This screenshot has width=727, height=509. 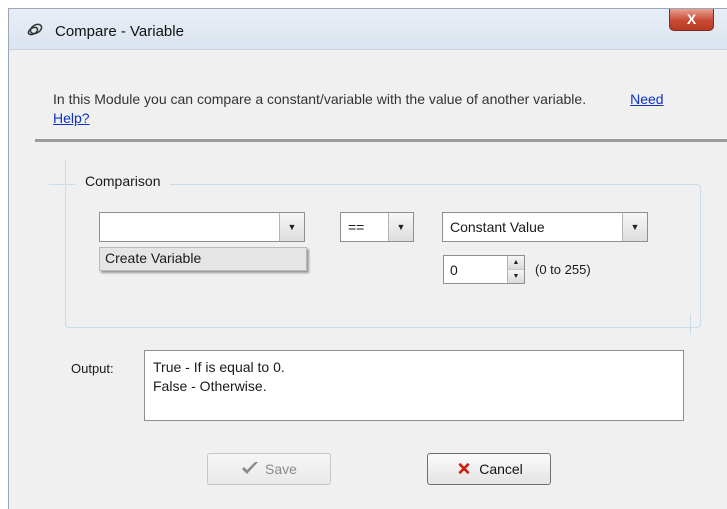 What do you see at coordinates (123, 181) in the screenshot?
I see `comparison-legend: Comparison` at bounding box center [123, 181].